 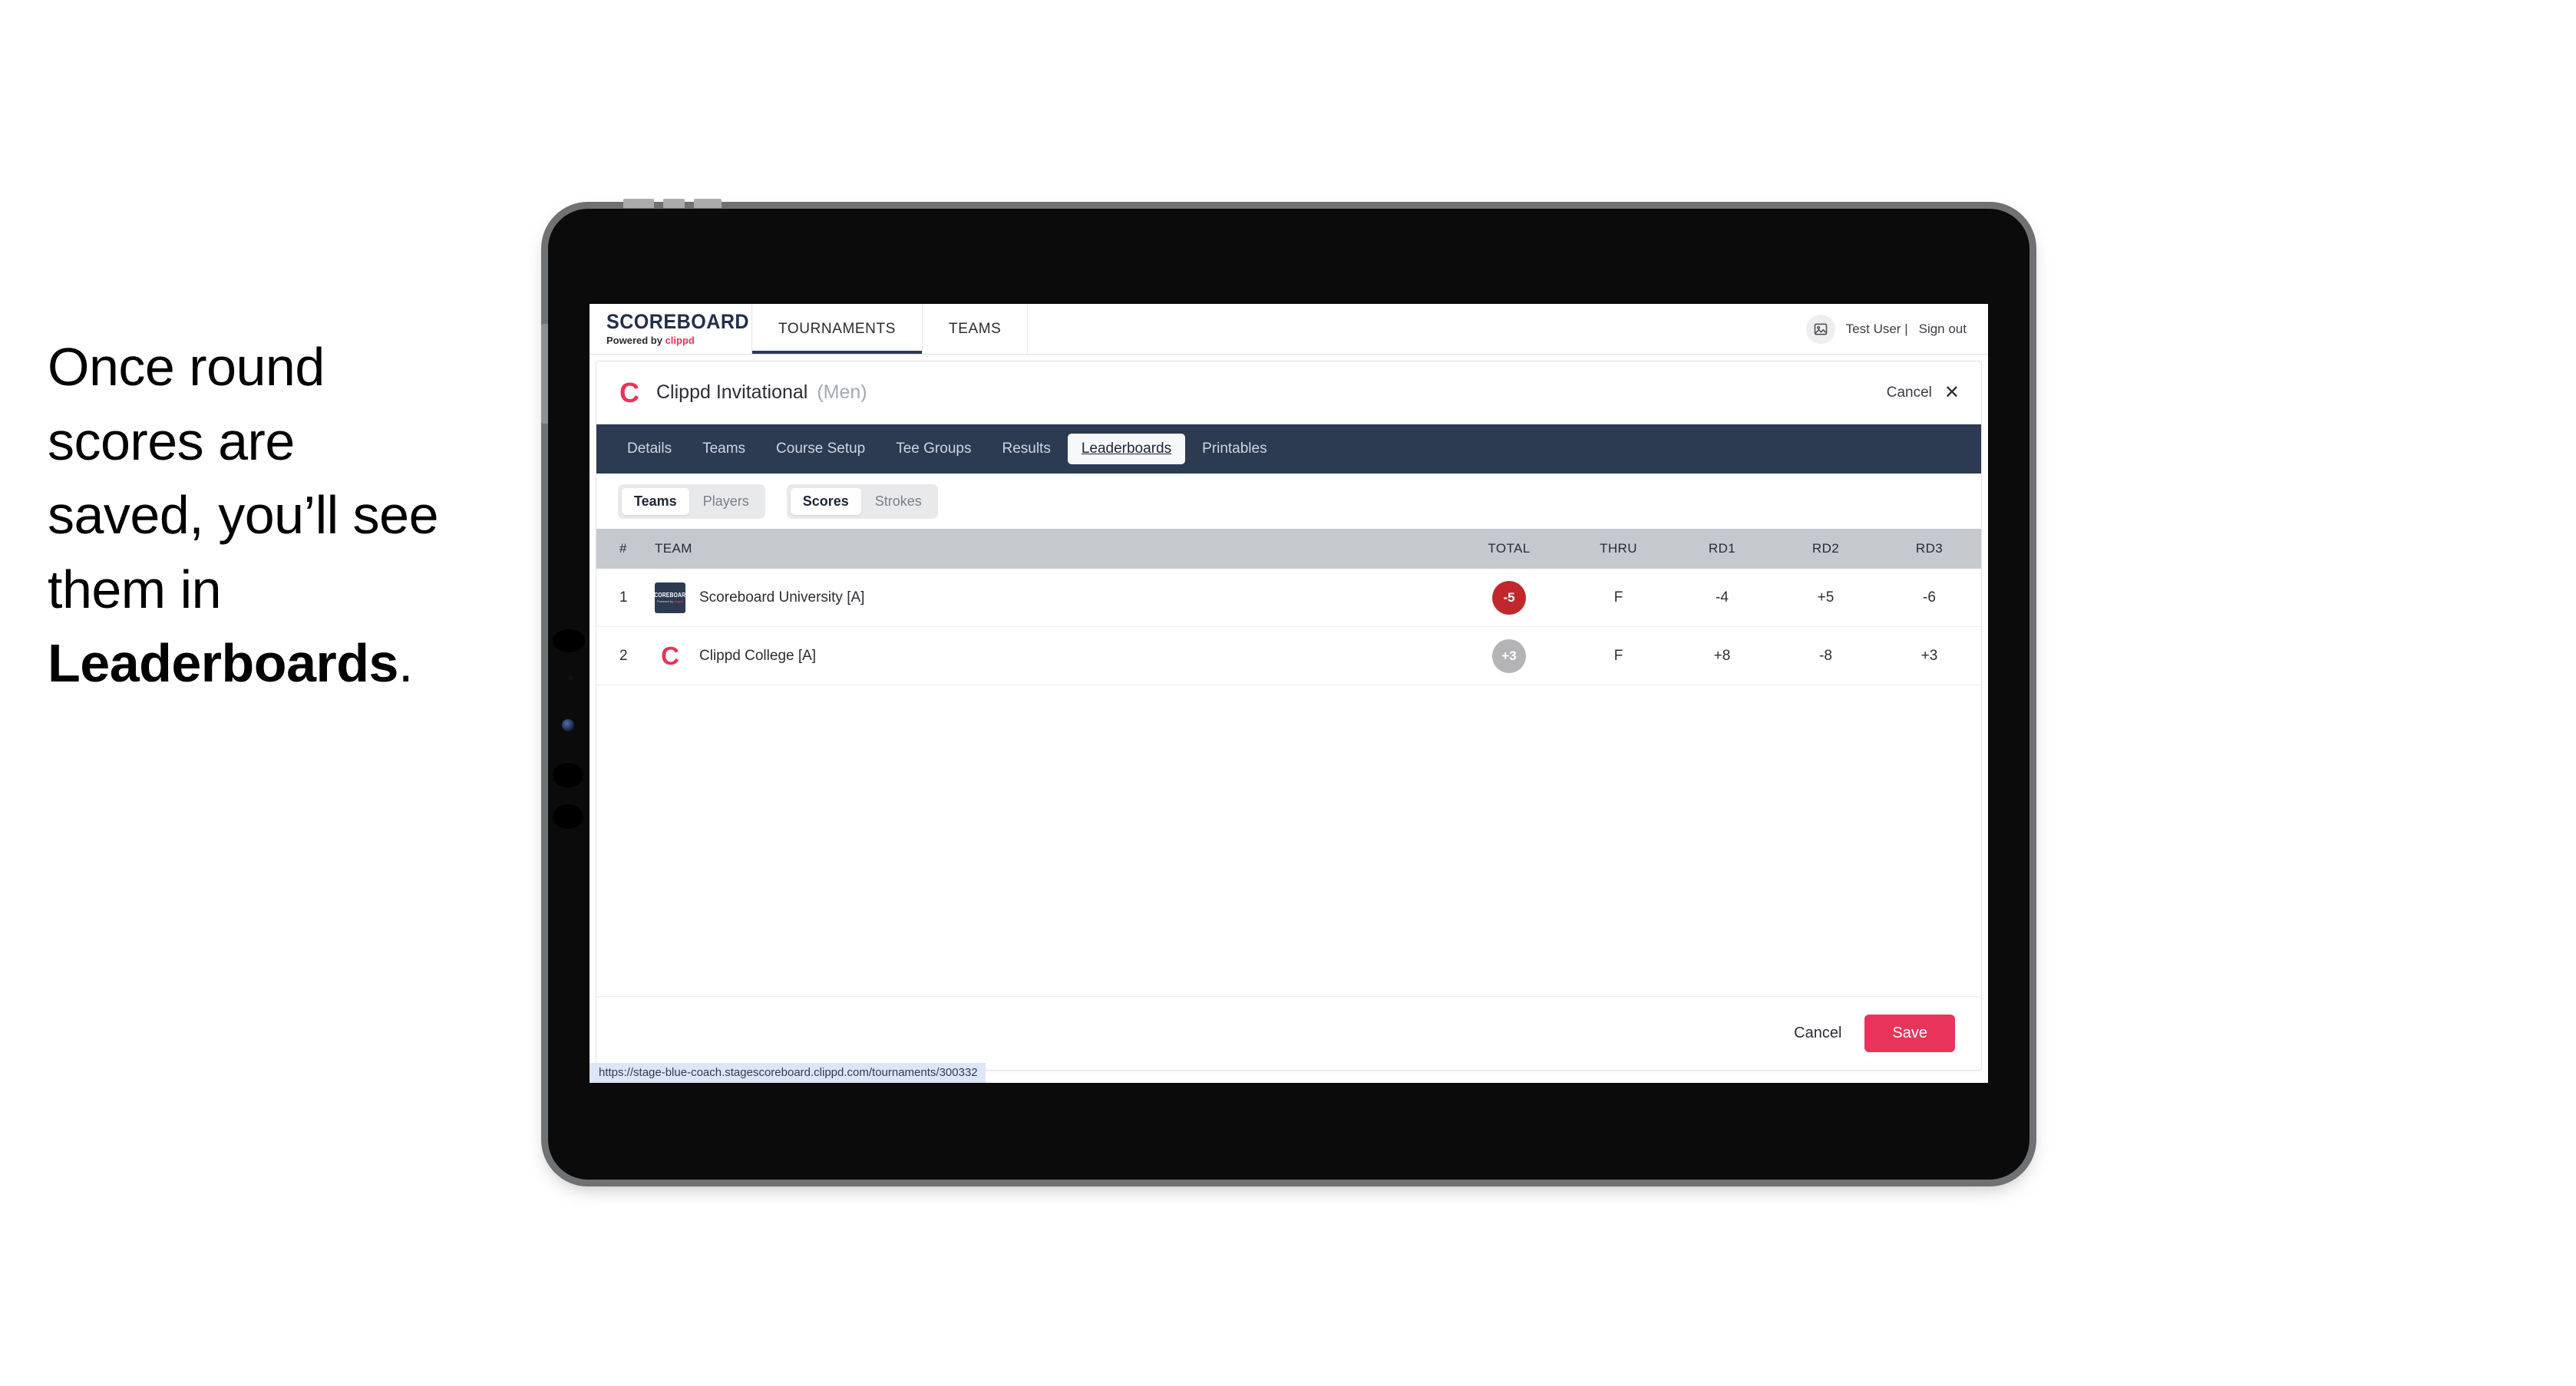 I want to click on filter-toggle-row: Teams Players Scores Strokes, so click(x=1288, y=502).